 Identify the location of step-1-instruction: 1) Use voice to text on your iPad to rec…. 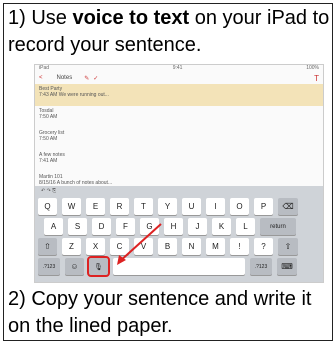
(169, 31).